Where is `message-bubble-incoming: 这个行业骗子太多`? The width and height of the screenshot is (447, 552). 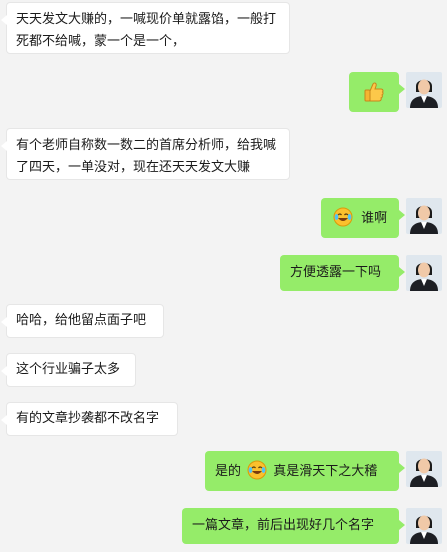 message-bubble-incoming: 这个行业骗子太多 is located at coordinates (68, 370).